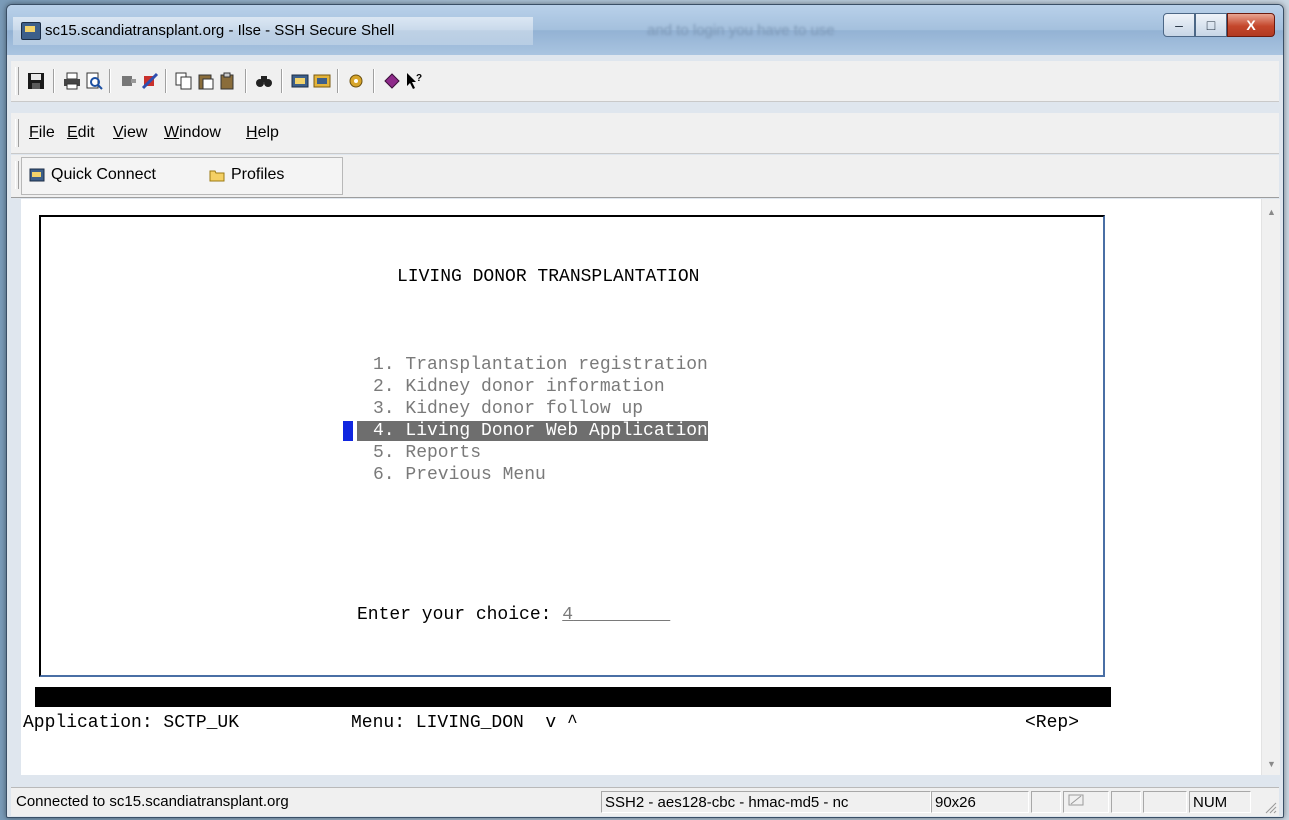 The image size is (1289, 820). What do you see at coordinates (262, 133) in the screenshot?
I see `menu-help: Help` at bounding box center [262, 133].